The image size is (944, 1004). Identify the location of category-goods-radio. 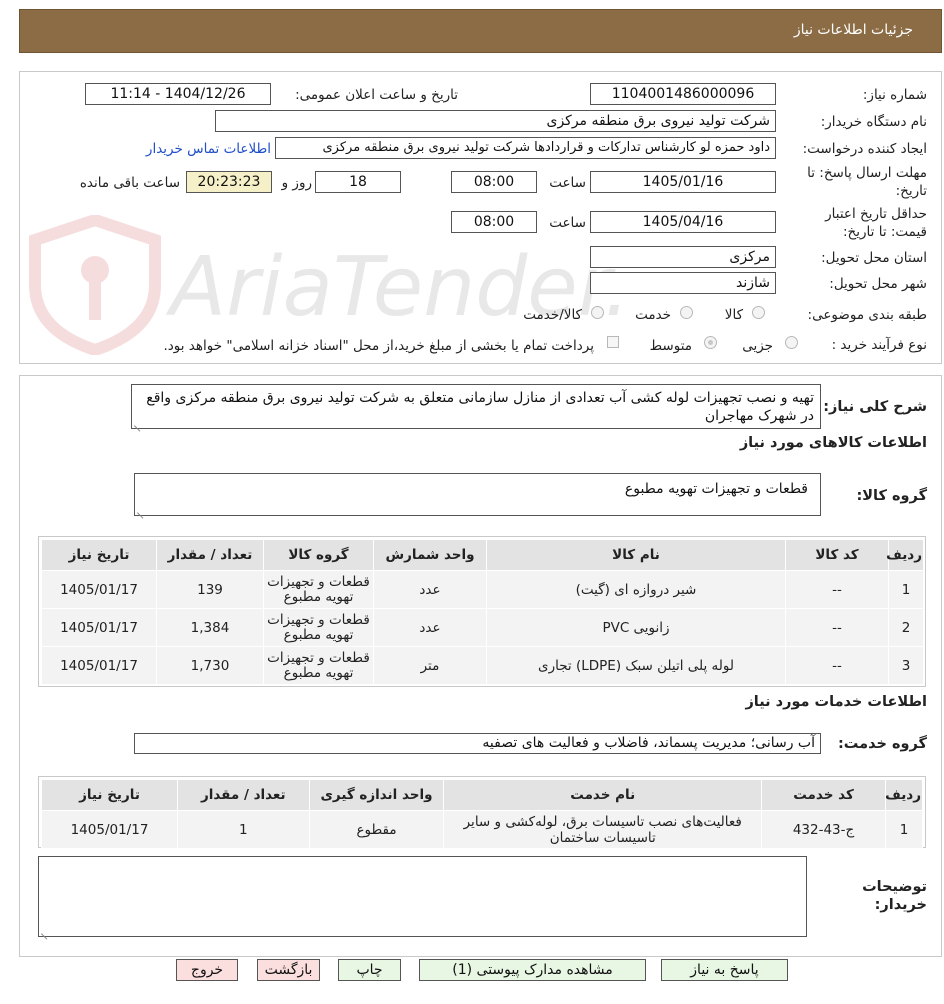
(758, 312).